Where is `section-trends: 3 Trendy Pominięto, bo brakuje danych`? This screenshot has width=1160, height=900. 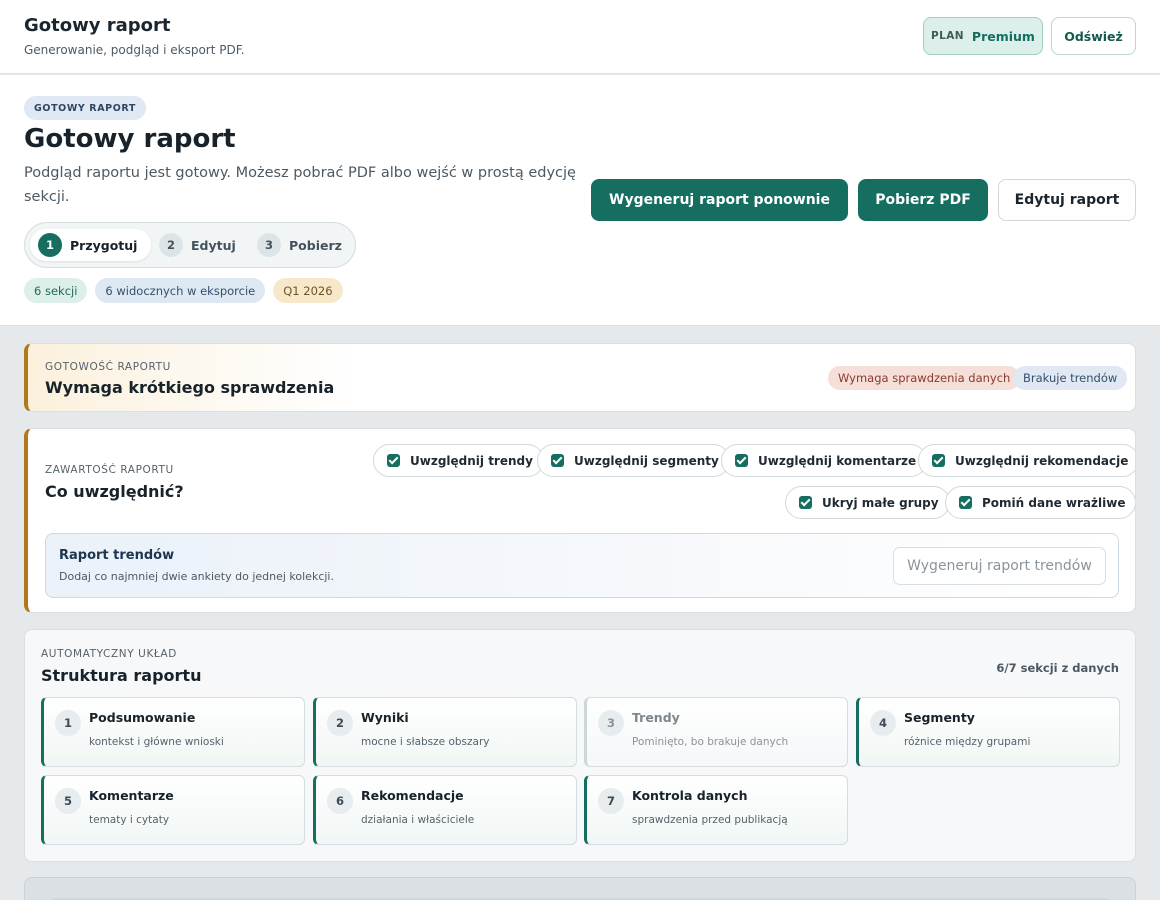
section-trends: 3 Trendy Pominięto, bo brakuje danych is located at coordinates (716, 732).